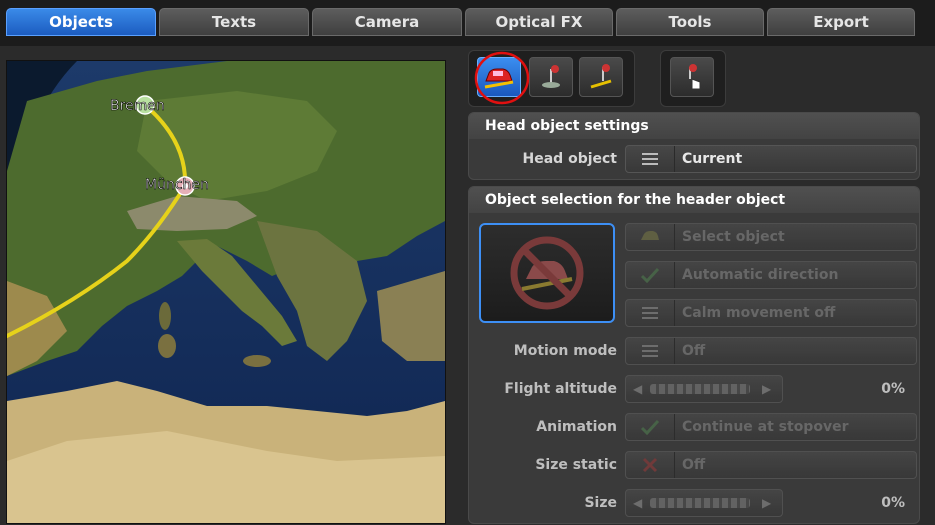 This screenshot has height=525, width=935. What do you see at coordinates (576, 465) in the screenshot?
I see `size-static-label: Size static` at bounding box center [576, 465].